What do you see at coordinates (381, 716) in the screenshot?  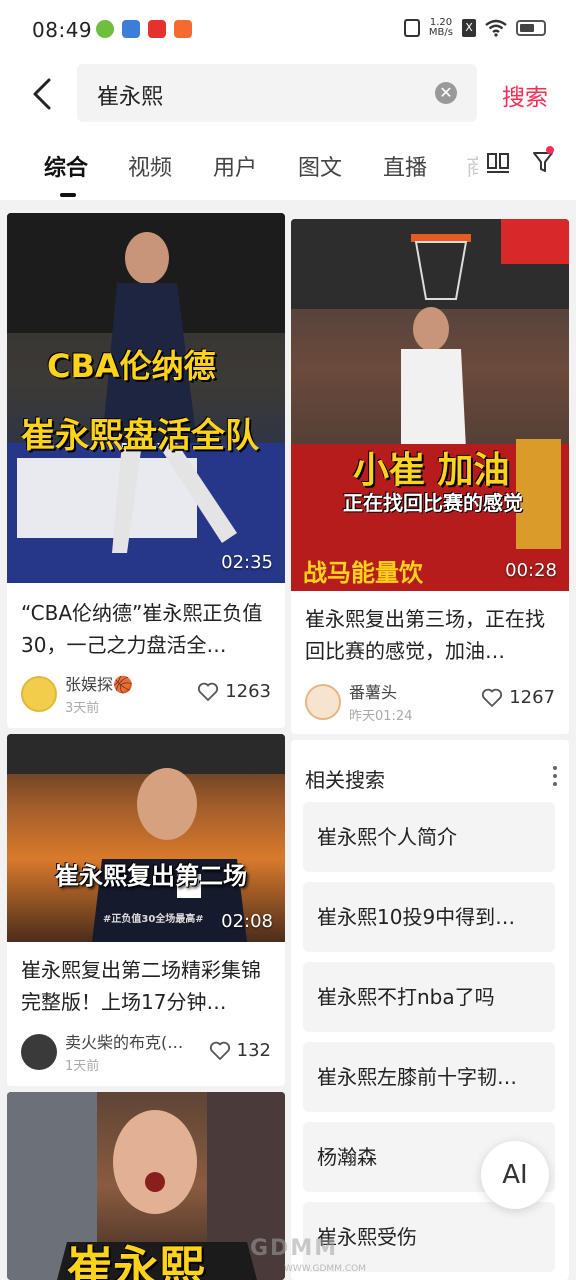 I see `post-time: 昨天01:24` at bounding box center [381, 716].